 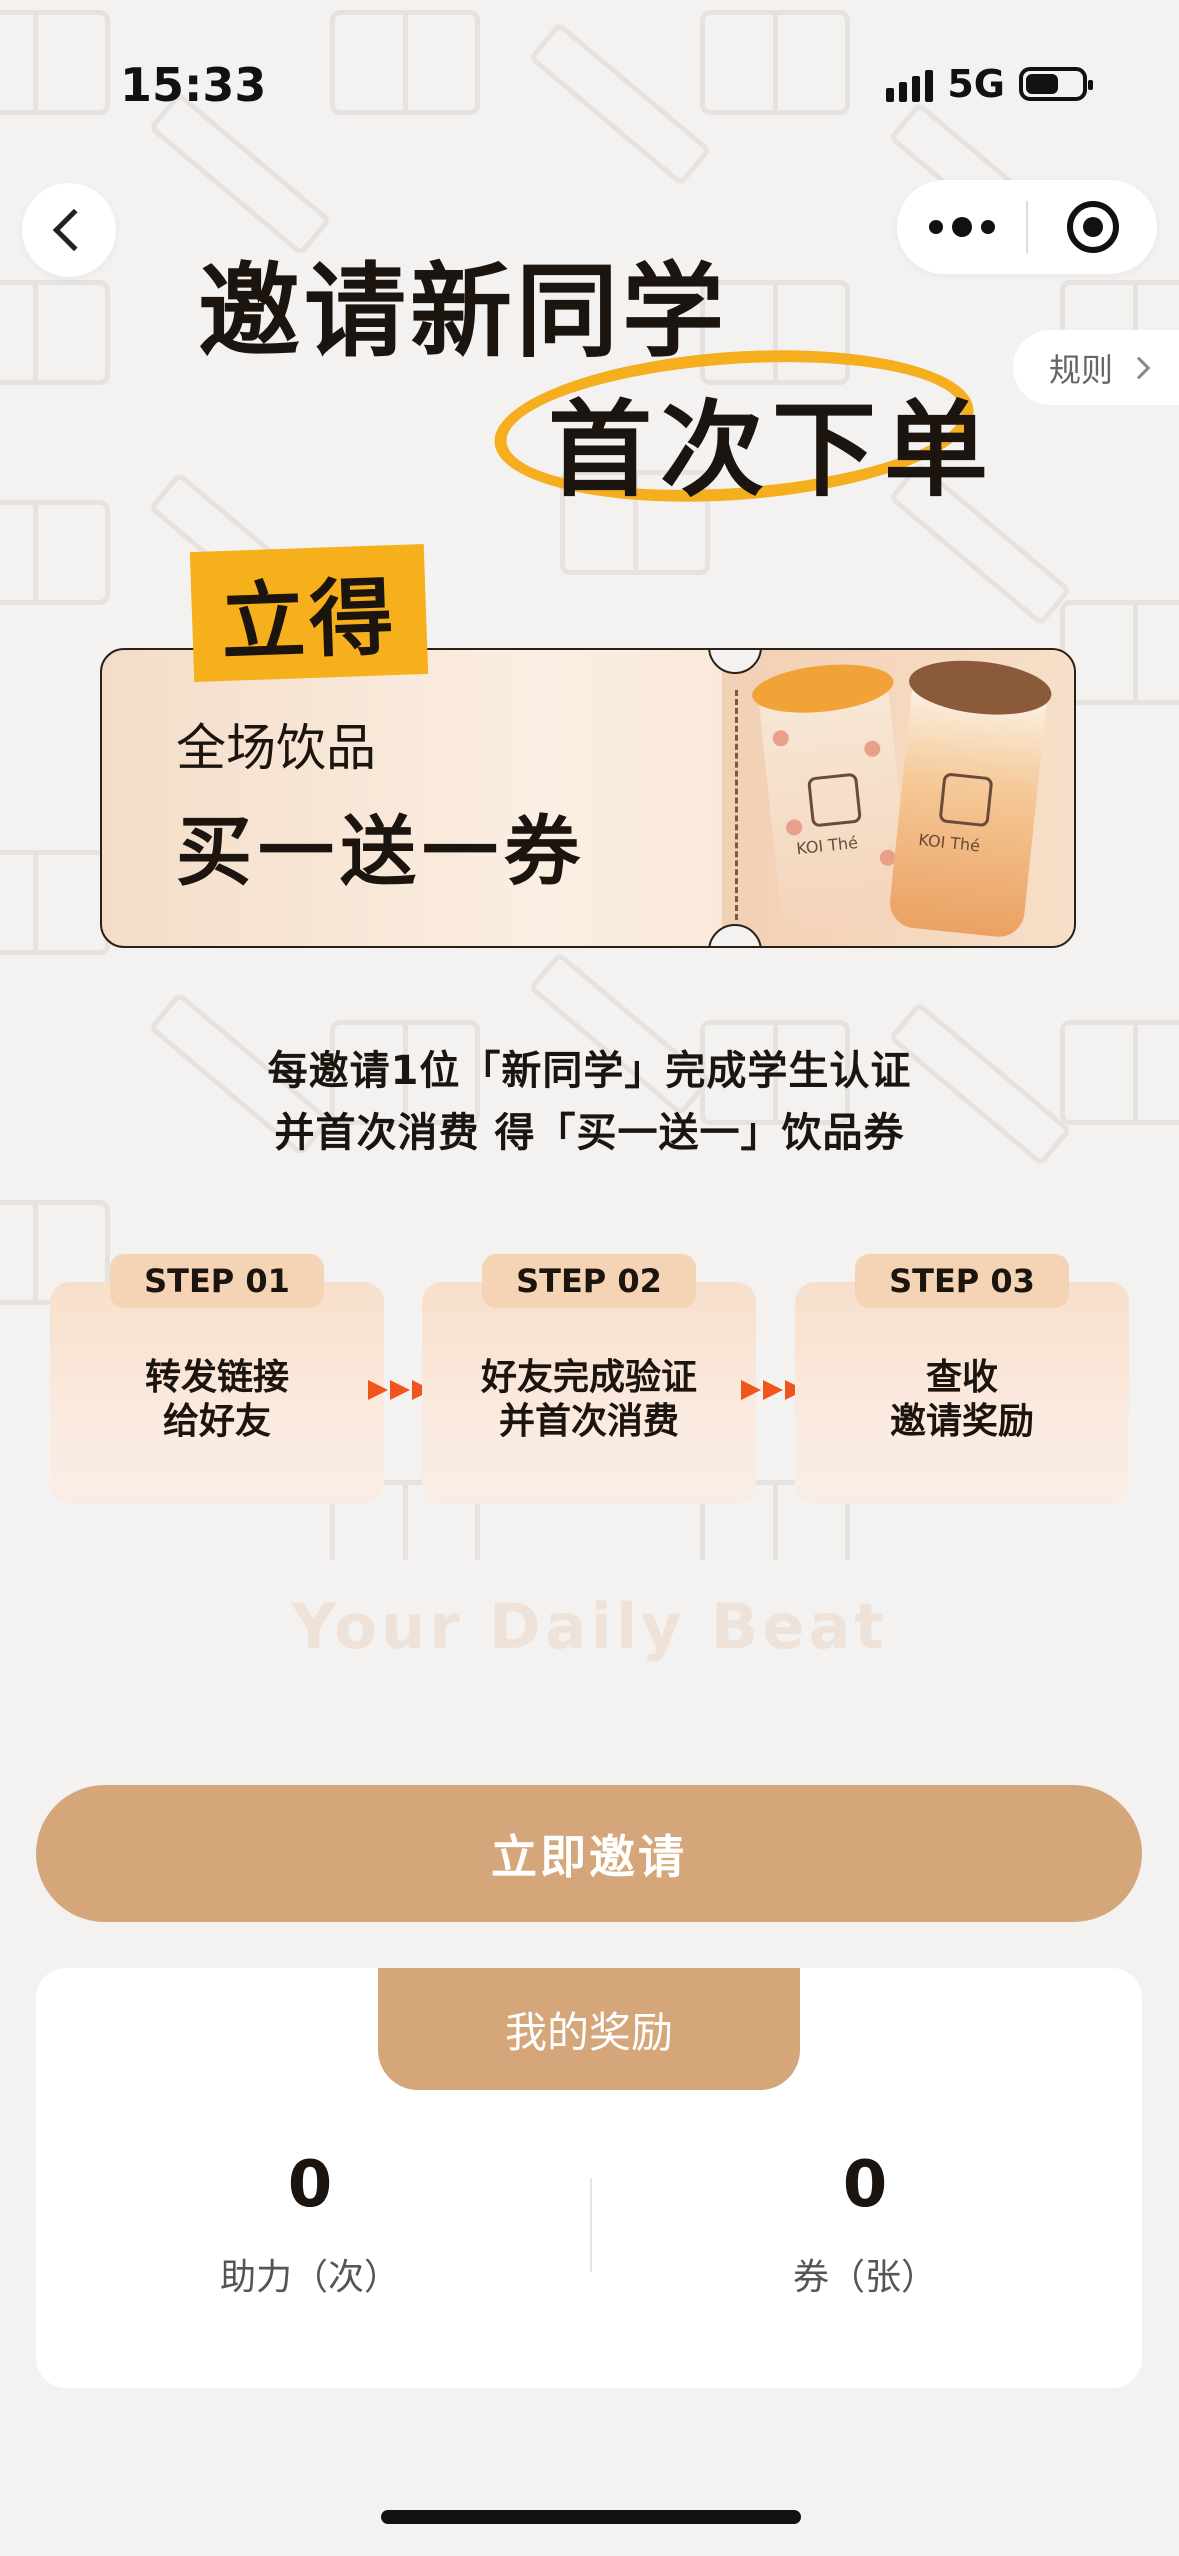 I want to click on assist-label: 助力（次）, so click(x=309, y=2277).